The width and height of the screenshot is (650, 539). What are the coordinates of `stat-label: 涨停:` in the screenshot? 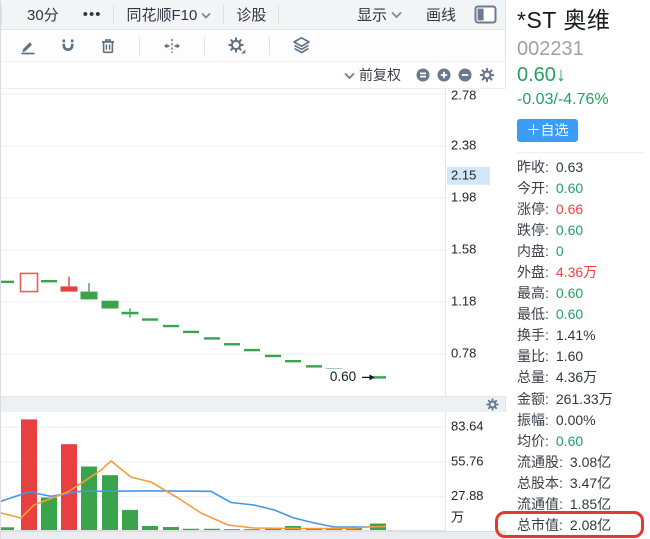 It's located at (533, 208).